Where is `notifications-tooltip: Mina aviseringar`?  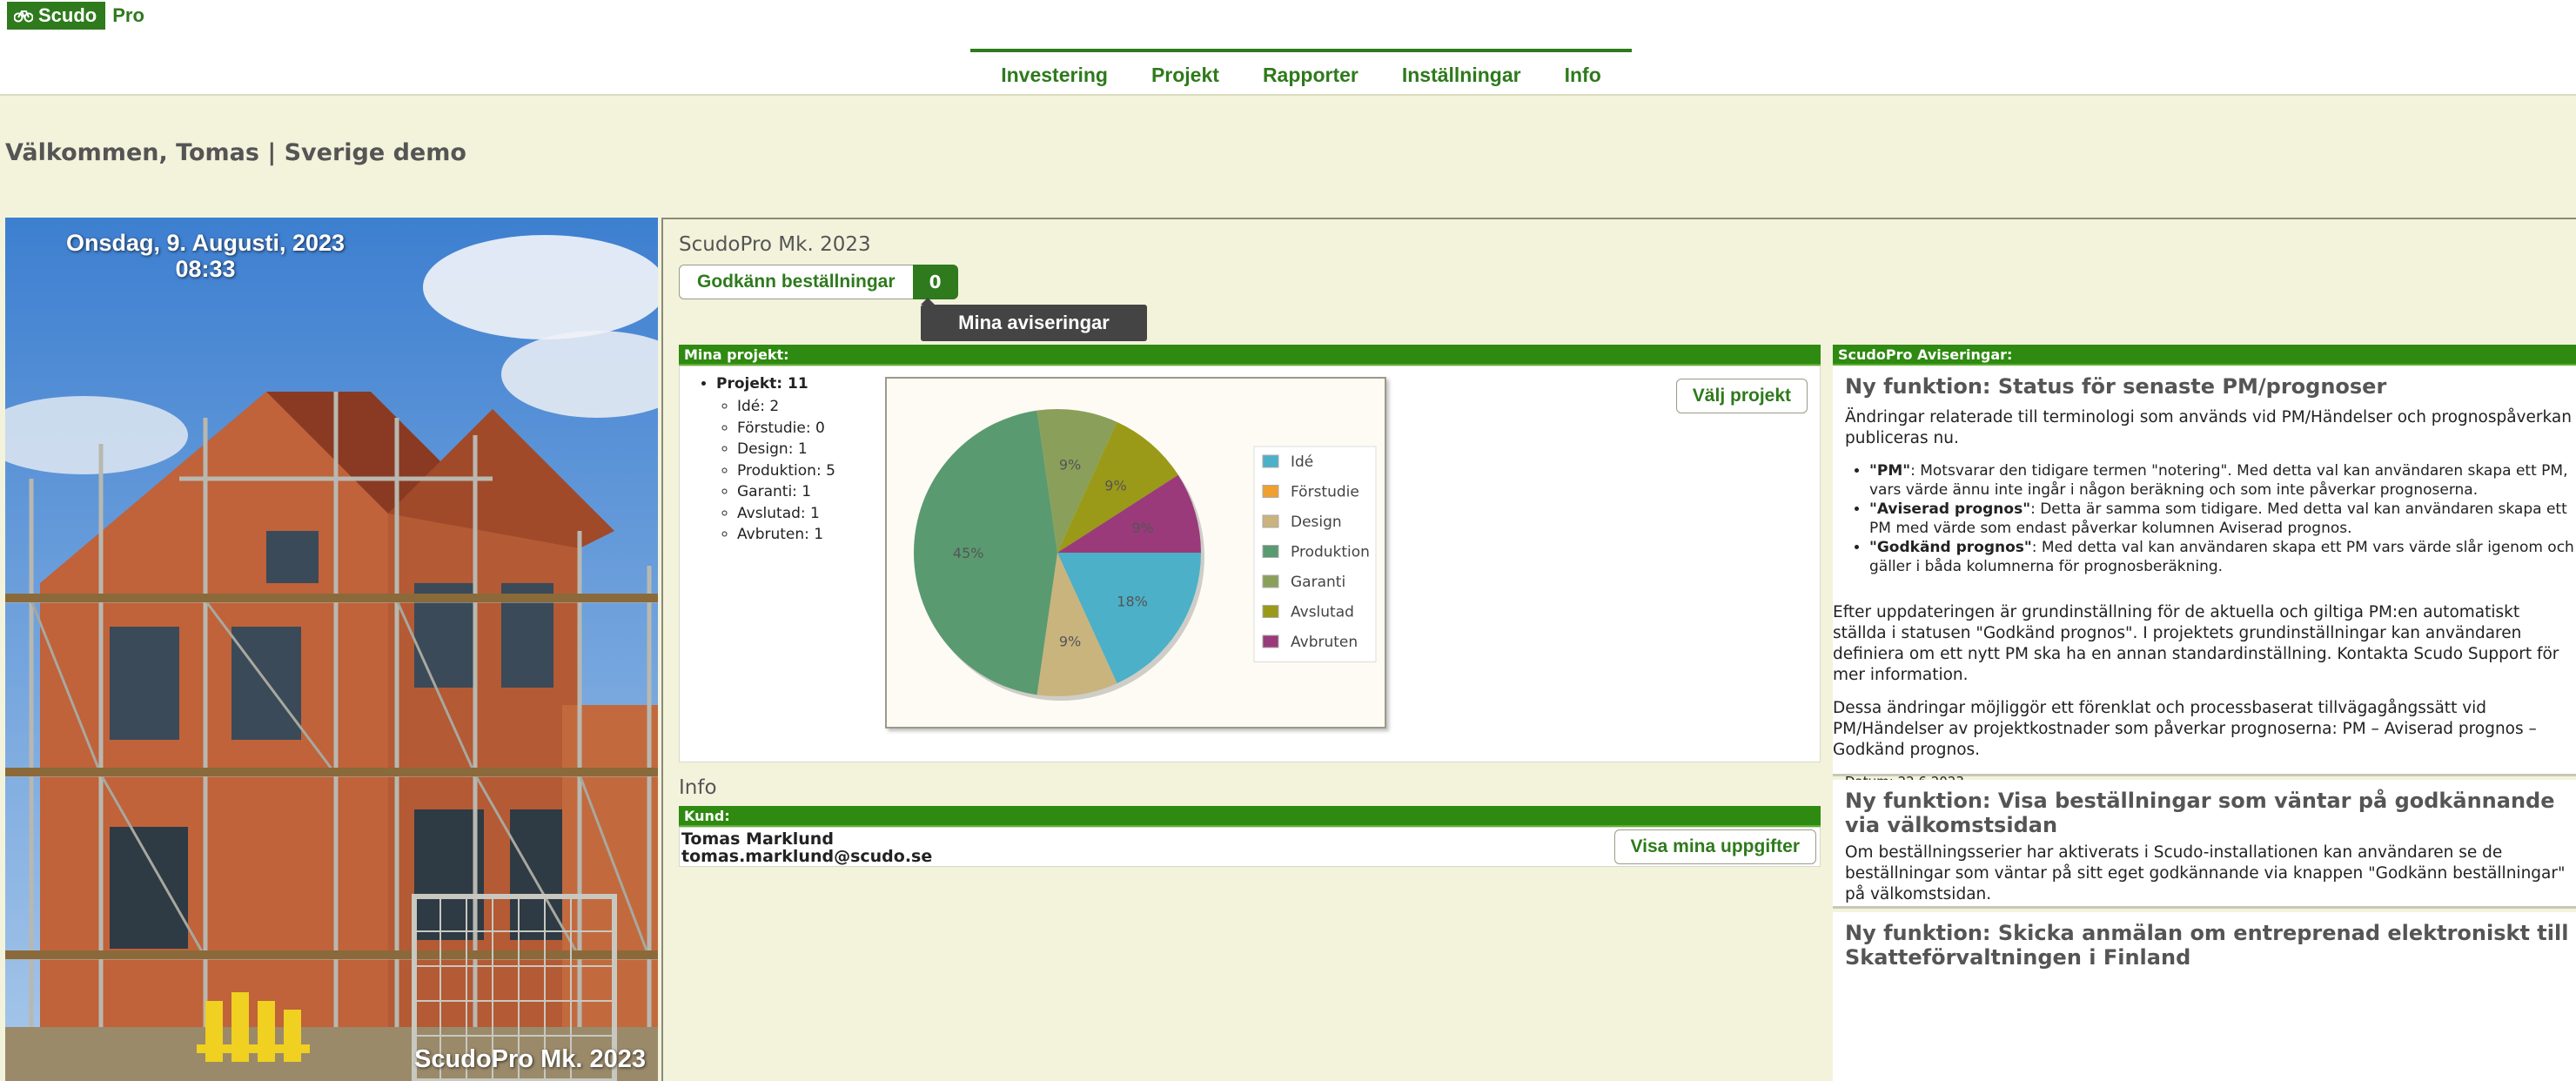
notifications-tooltip: Mina aviseringar is located at coordinates (1034, 320).